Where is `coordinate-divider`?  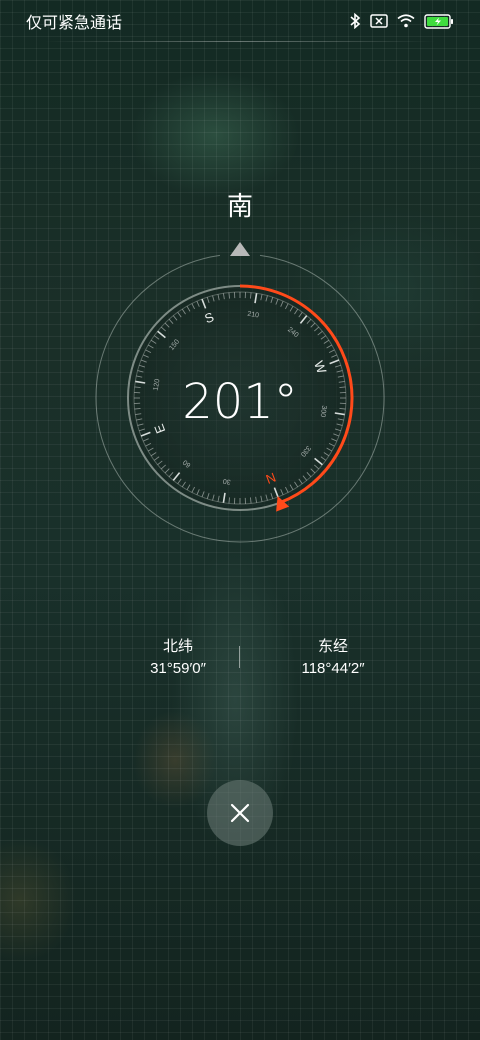 coordinate-divider is located at coordinates (239, 657).